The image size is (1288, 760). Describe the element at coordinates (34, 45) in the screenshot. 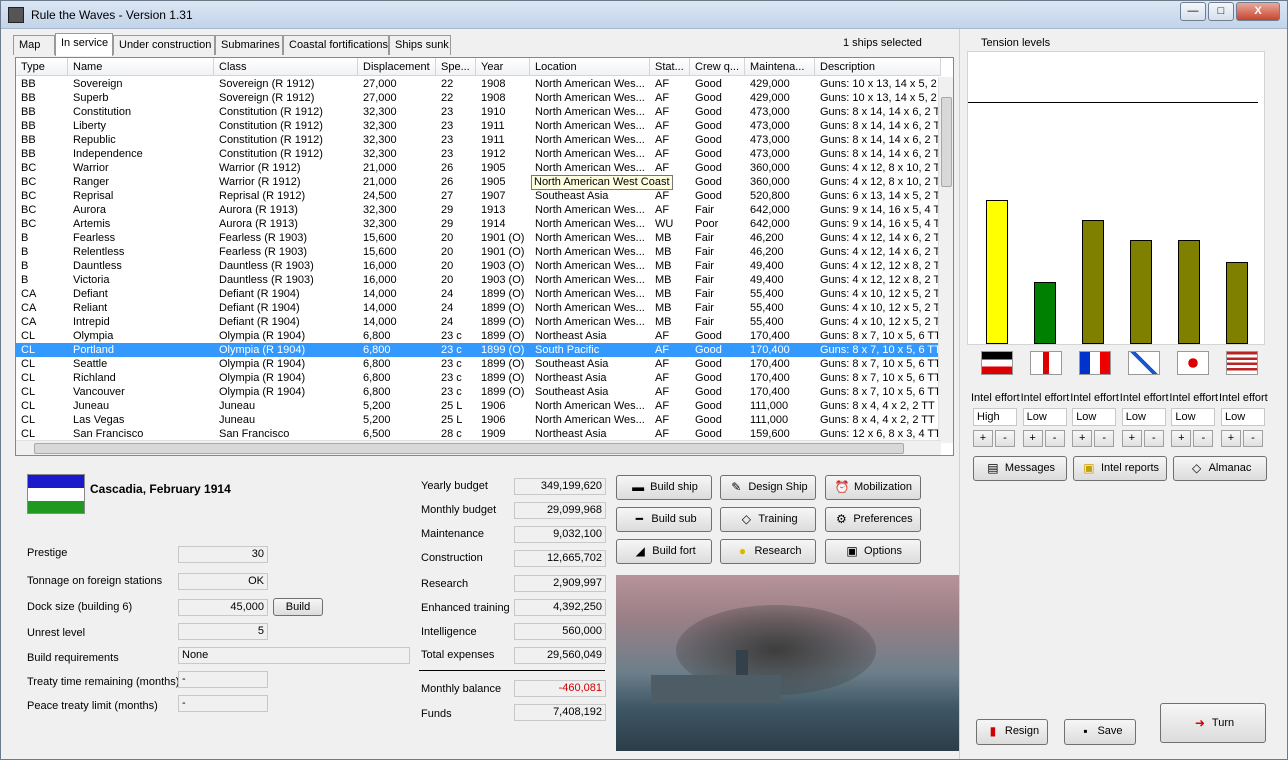

I see `tab-map: Map` at that location.